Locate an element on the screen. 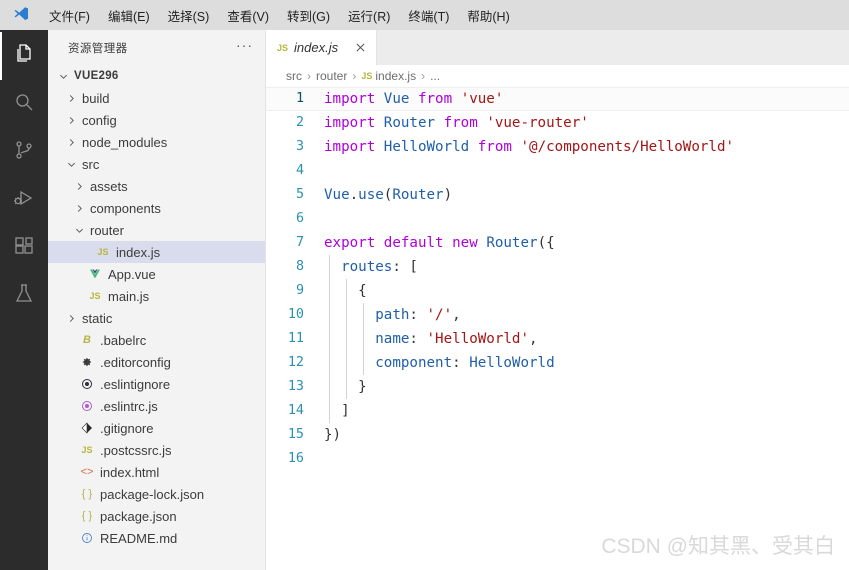  menu-item-view: 查看(V) is located at coordinates (248, 15).